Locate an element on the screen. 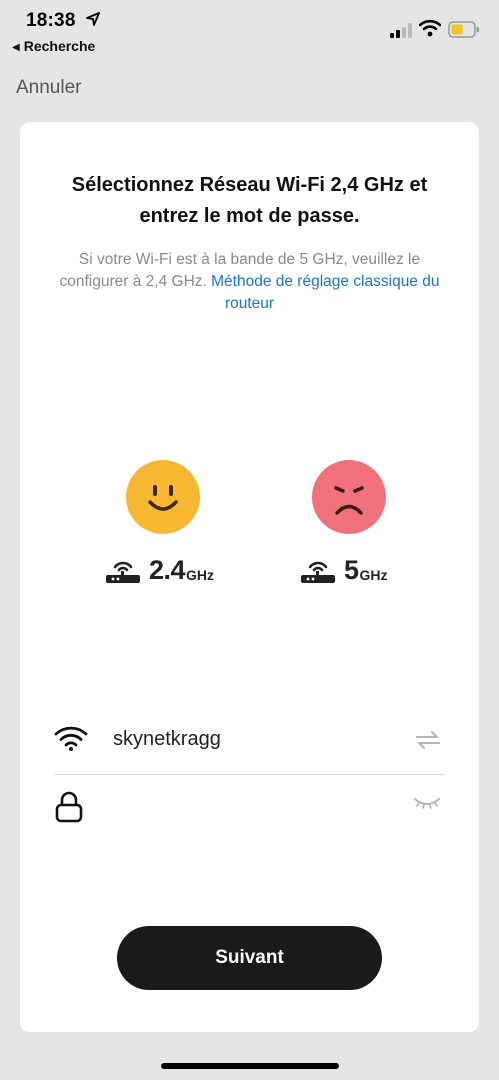  router-method-link: Méthode de réglage classique du routeur is located at coordinates (325, 292).